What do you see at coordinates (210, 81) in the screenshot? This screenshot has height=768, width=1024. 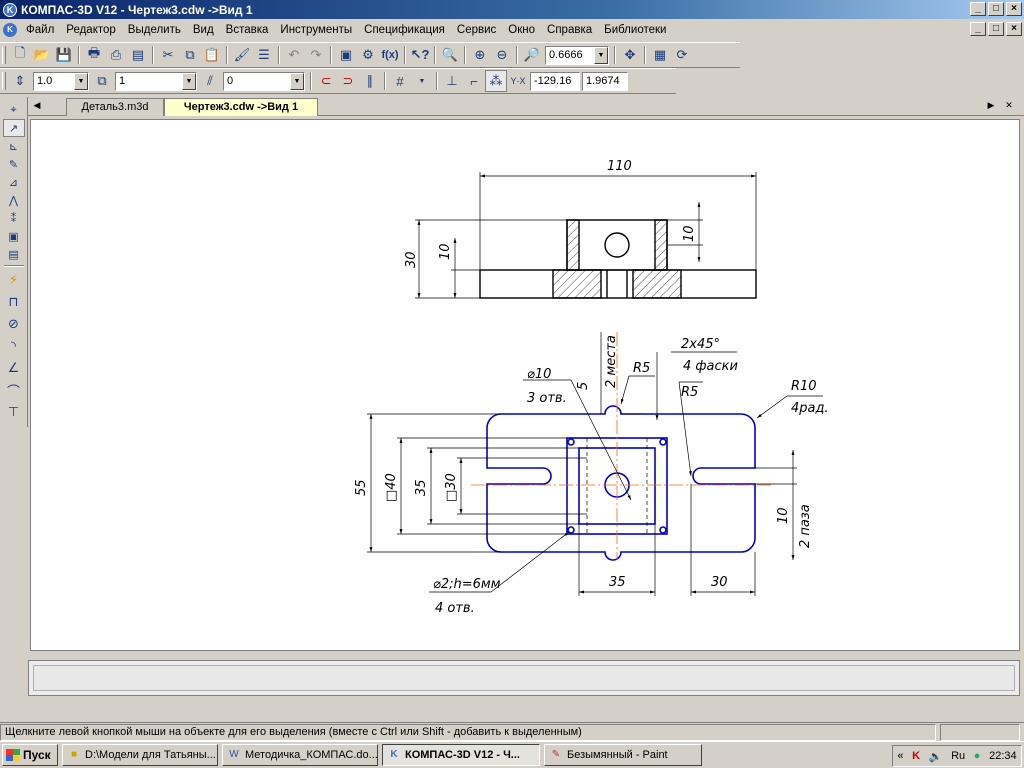 I see `style-icon: ⫽` at bounding box center [210, 81].